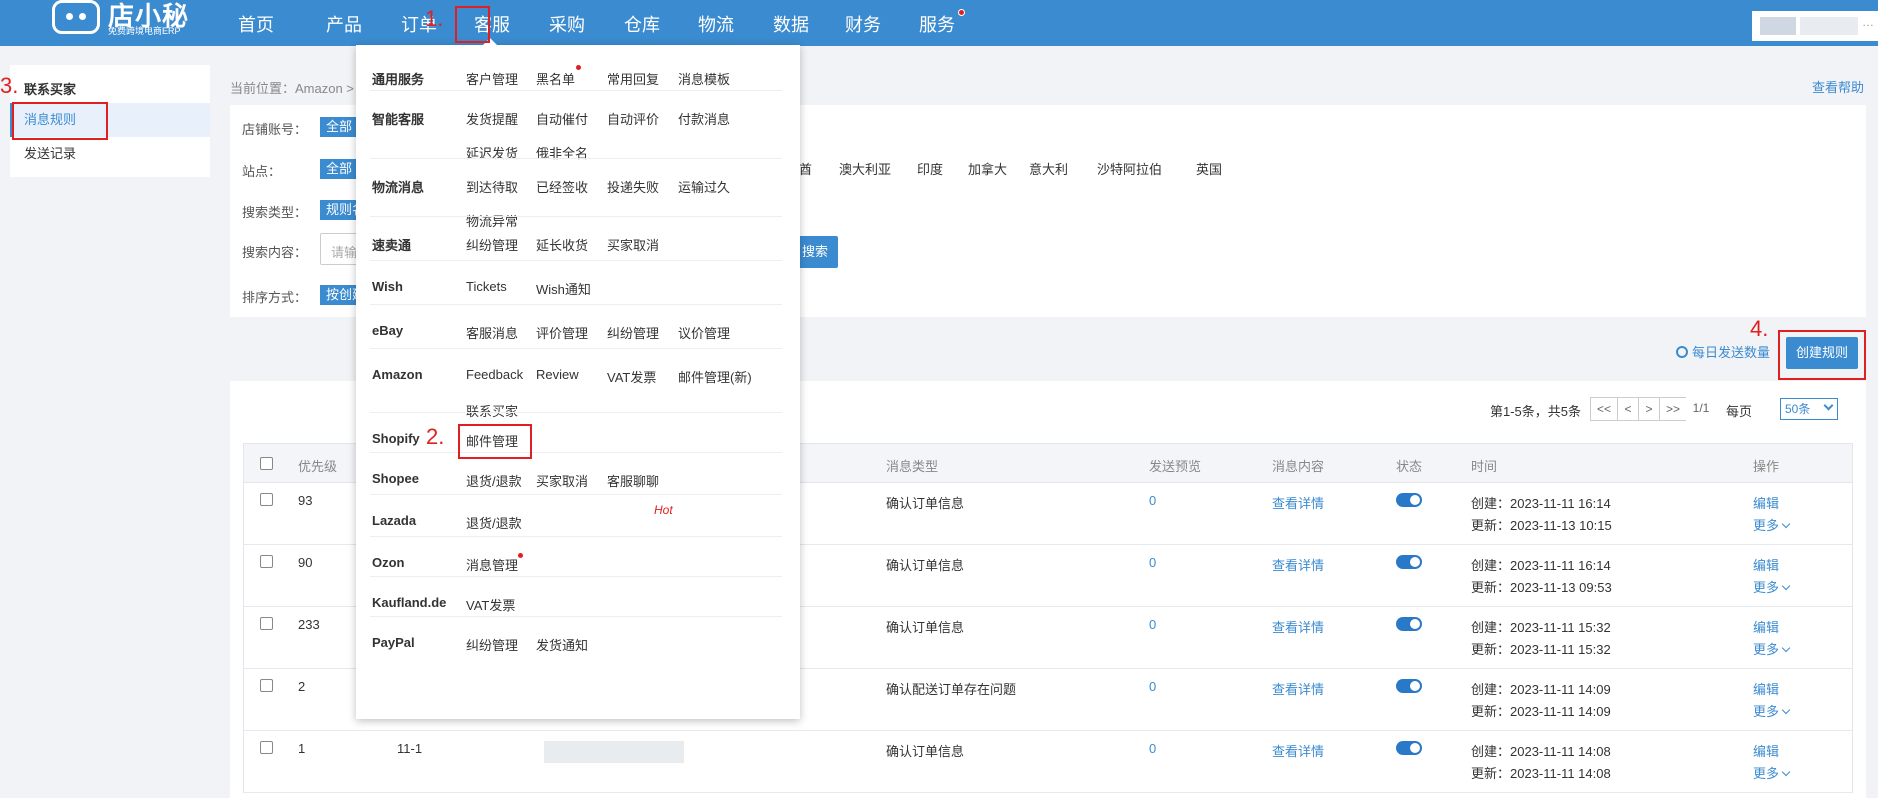  Describe the element at coordinates (704, 118) in the screenshot. I see `dropdown-item: 付款消息` at that location.